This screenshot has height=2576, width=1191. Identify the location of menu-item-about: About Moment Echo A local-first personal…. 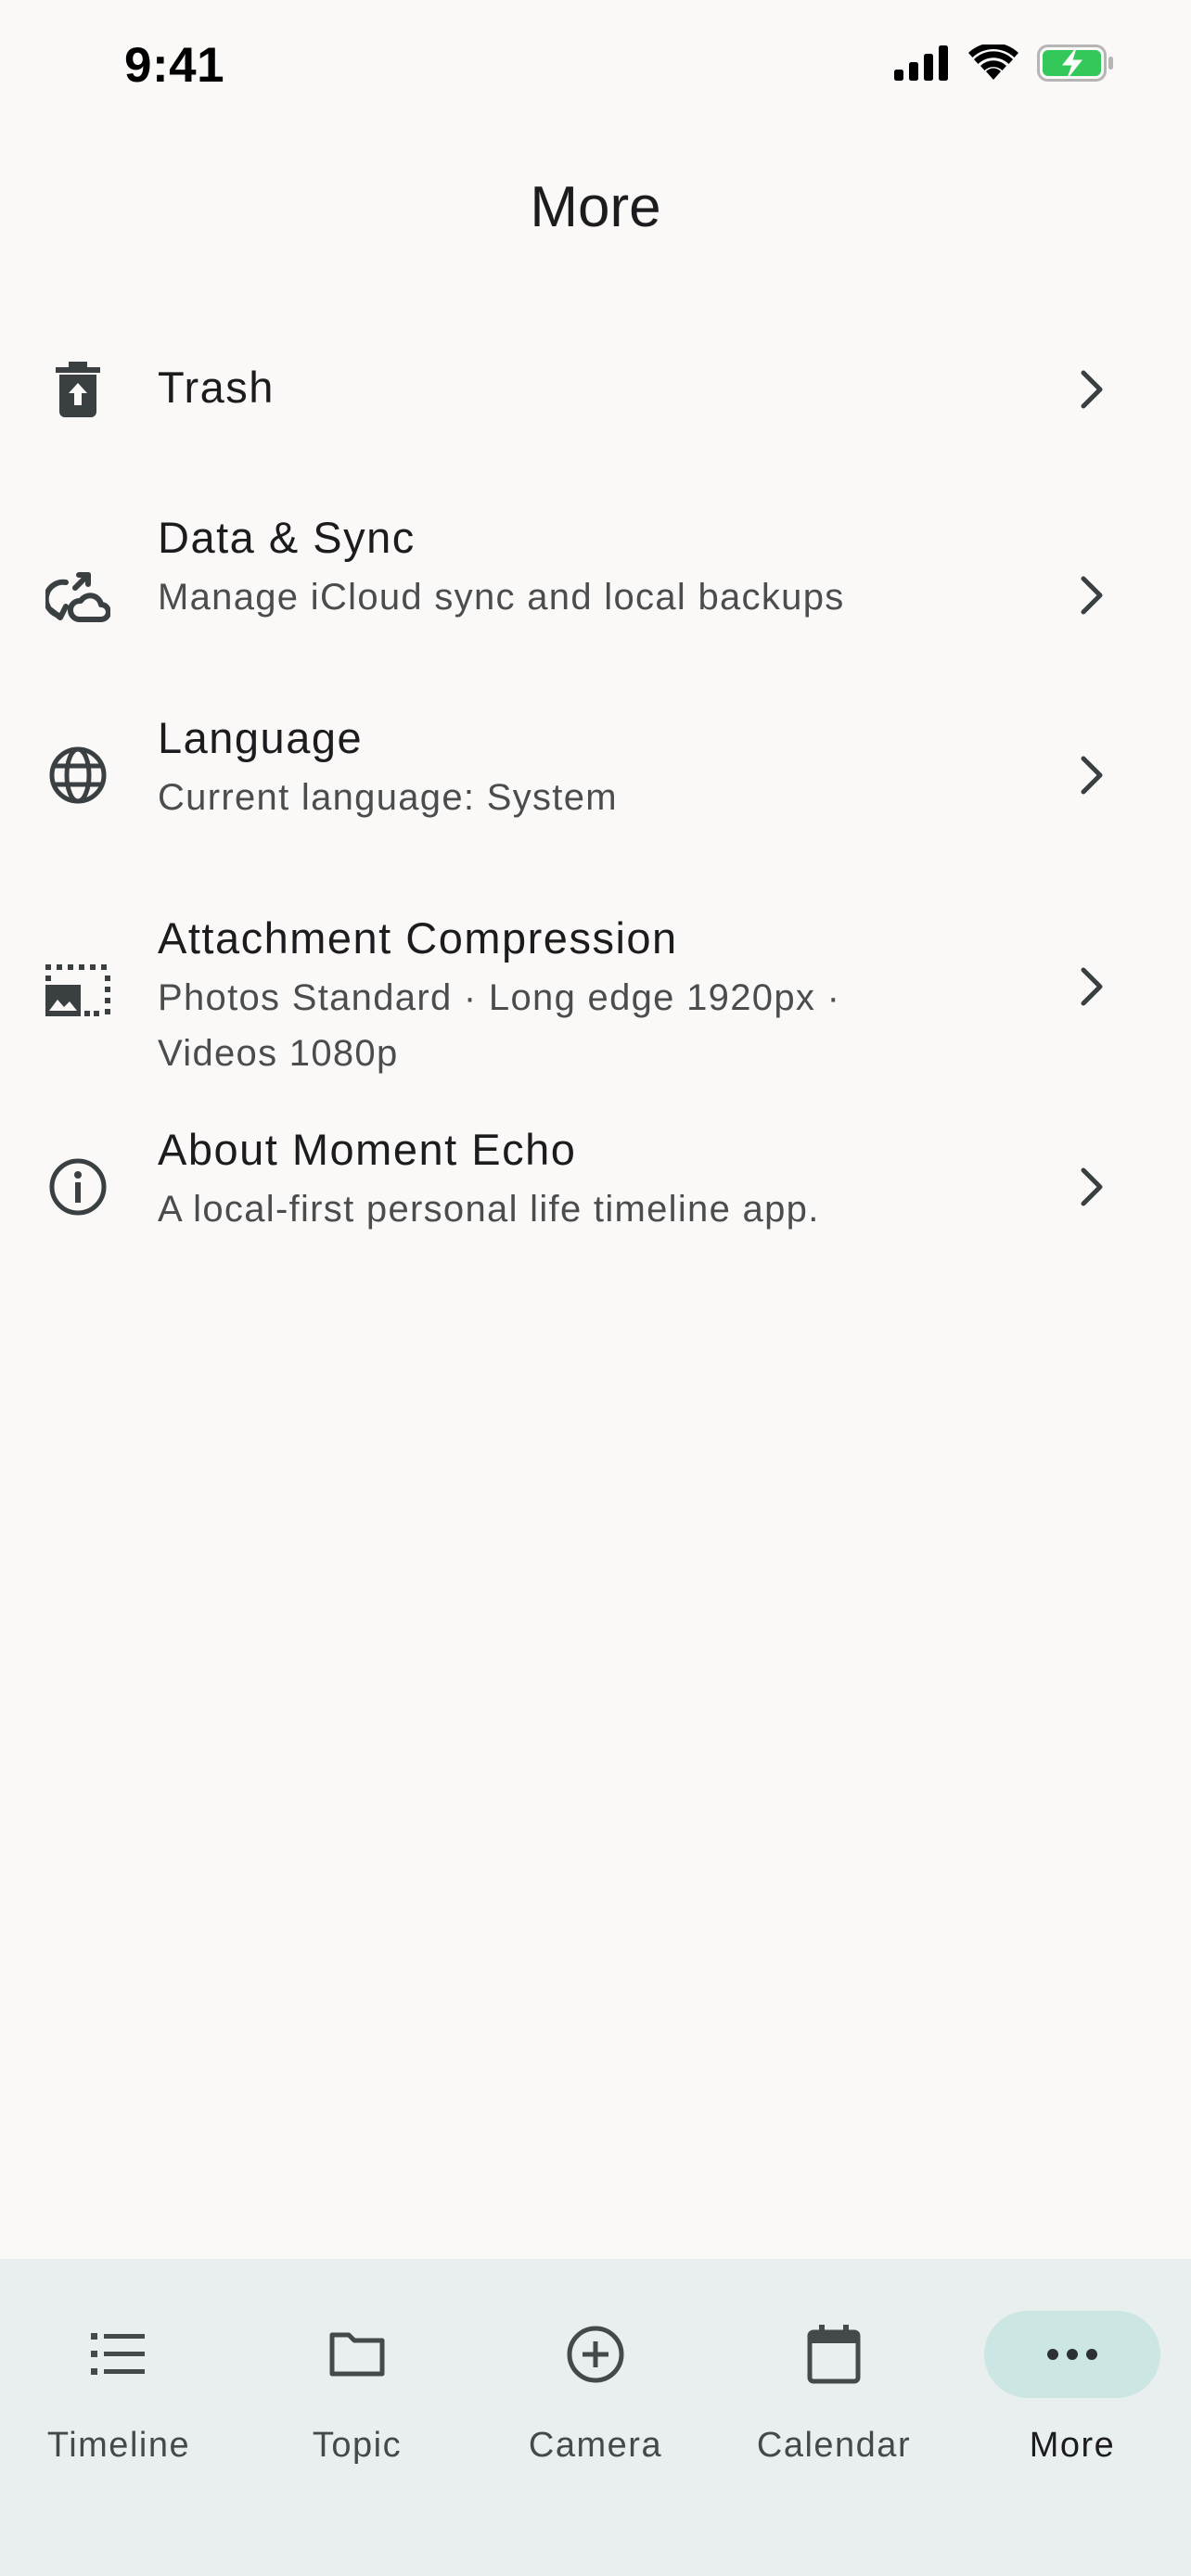
(595, 1215).